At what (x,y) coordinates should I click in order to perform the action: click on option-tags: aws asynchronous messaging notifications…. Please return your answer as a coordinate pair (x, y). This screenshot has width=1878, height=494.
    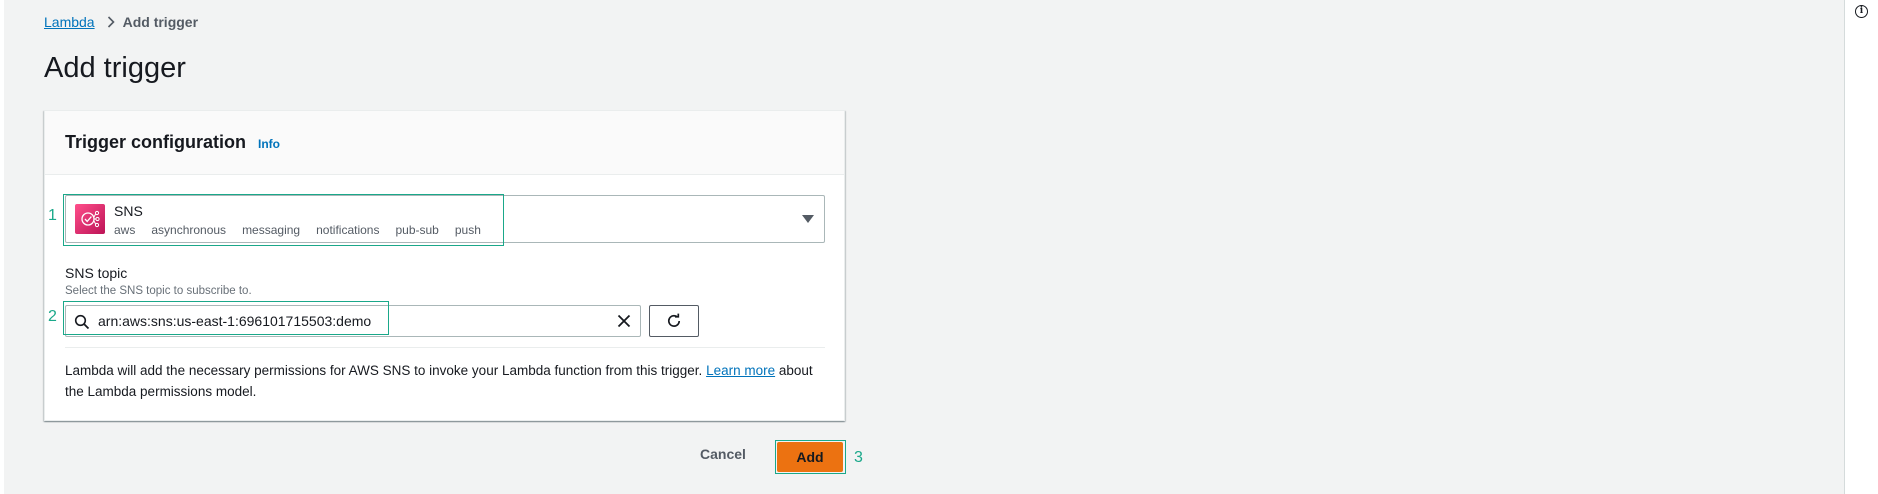
    Looking at the image, I should click on (297, 230).